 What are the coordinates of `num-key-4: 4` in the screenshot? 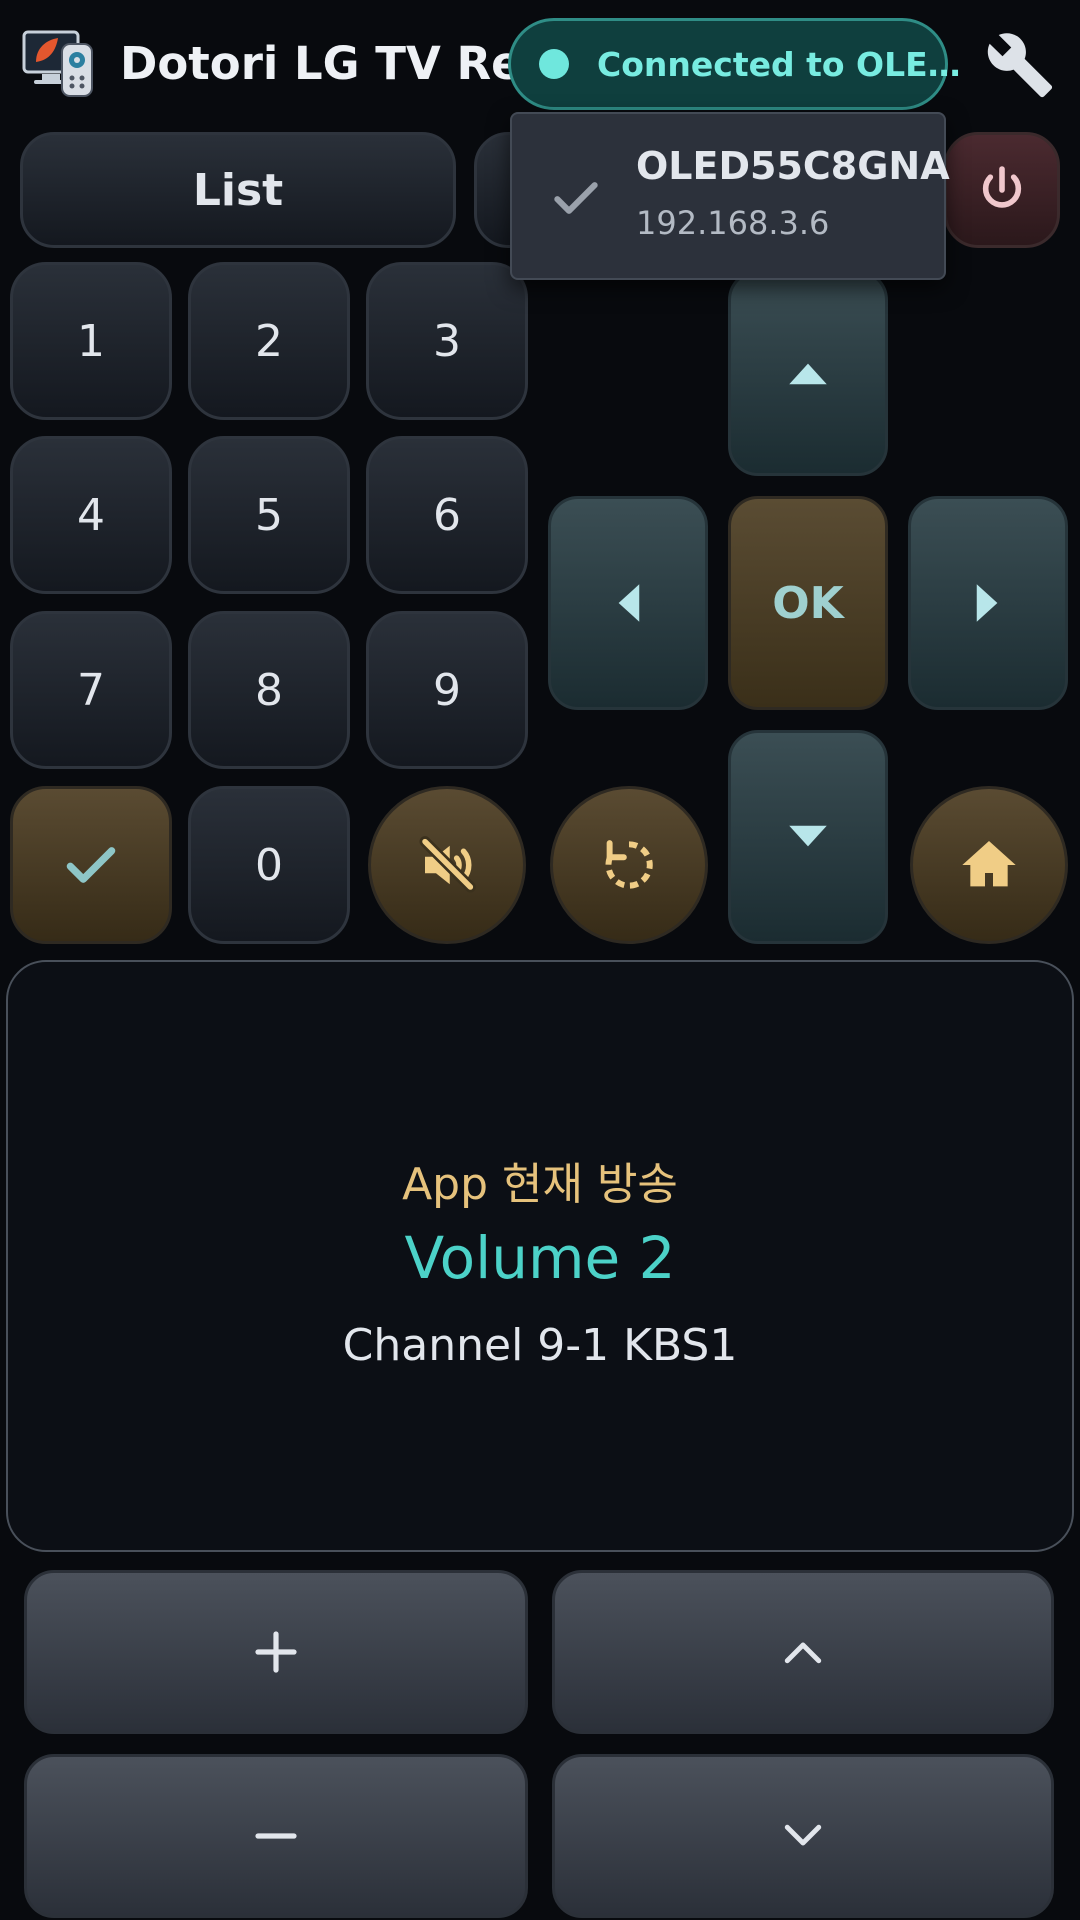 It's located at (91, 515).